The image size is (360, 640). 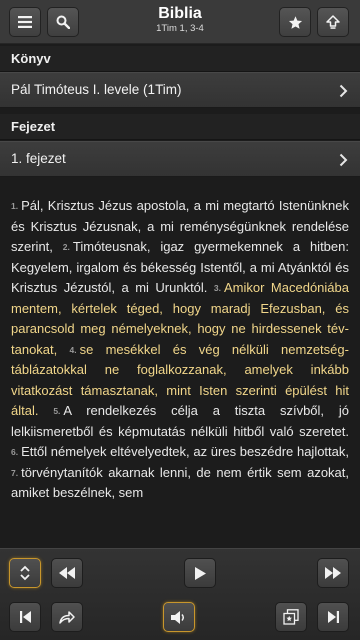 I want to click on fast-forward-button, so click(x=333, y=573).